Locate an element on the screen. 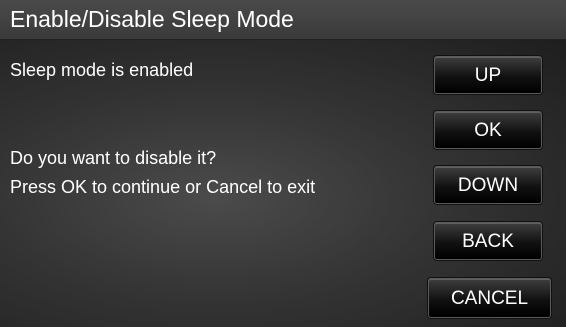 Image resolution: width=566 pixels, height=327 pixels. instruction-text: Press OK to continue or Cancel to exit is located at coordinates (163, 187).